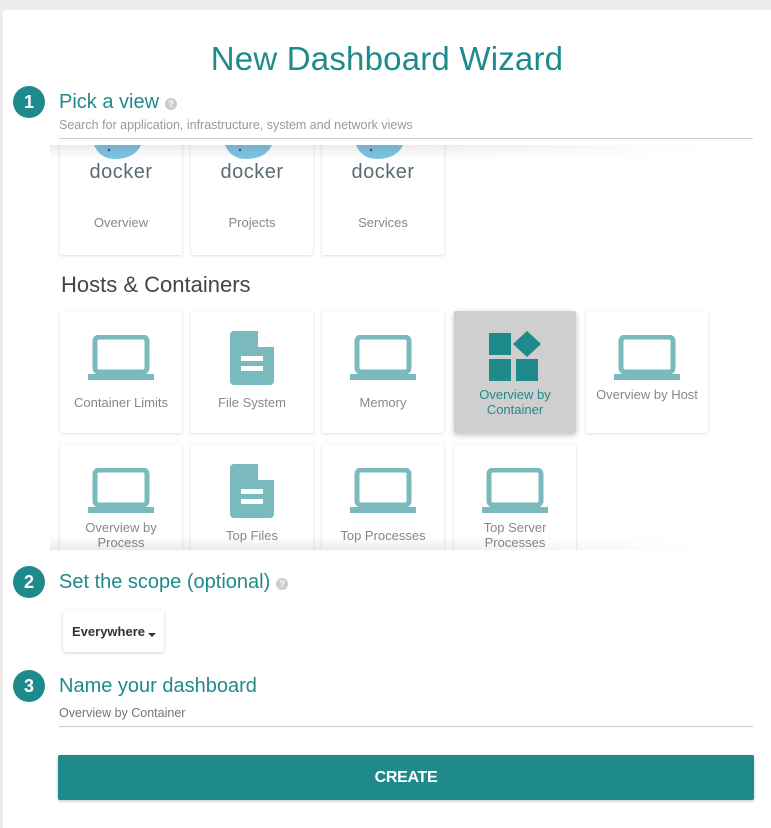 The height and width of the screenshot is (828, 771). Describe the element at coordinates (406, 777) in the screenshot. I see `create-button: CREATE` at that location.